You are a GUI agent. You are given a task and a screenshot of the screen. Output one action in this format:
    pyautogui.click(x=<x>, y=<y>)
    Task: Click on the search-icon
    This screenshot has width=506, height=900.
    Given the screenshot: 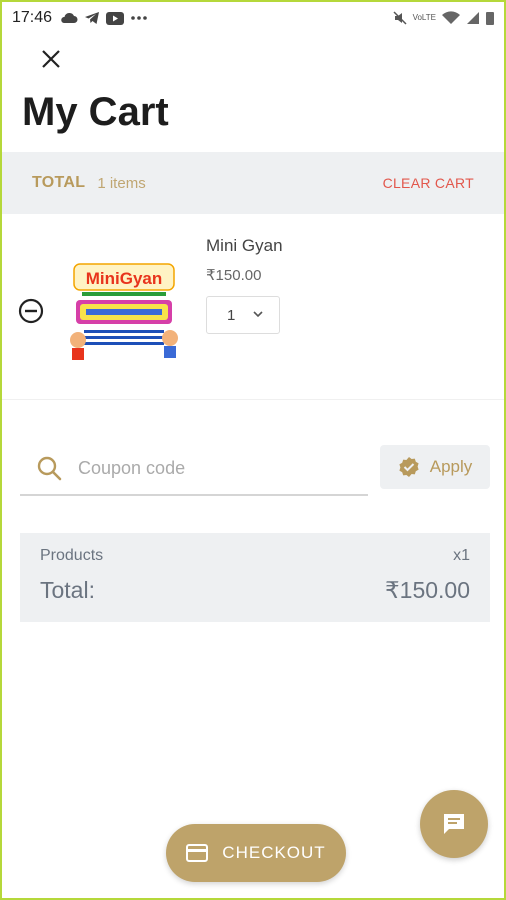 What is the action you would take?
    pyautogui.click(x=49, y=468)
    